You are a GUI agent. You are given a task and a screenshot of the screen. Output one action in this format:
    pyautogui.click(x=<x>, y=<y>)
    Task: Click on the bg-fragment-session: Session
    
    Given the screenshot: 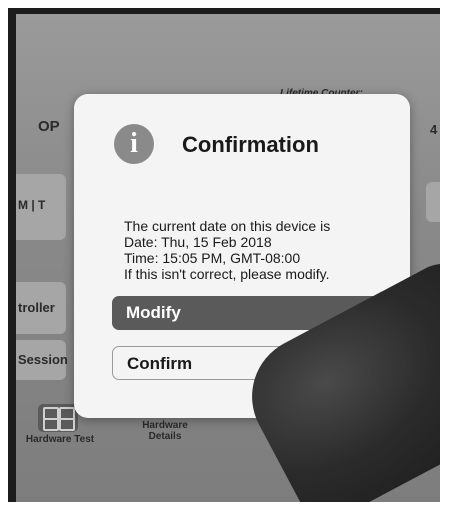 What is the action you would take?
    pyautogui.click(x=43, y=359)
    